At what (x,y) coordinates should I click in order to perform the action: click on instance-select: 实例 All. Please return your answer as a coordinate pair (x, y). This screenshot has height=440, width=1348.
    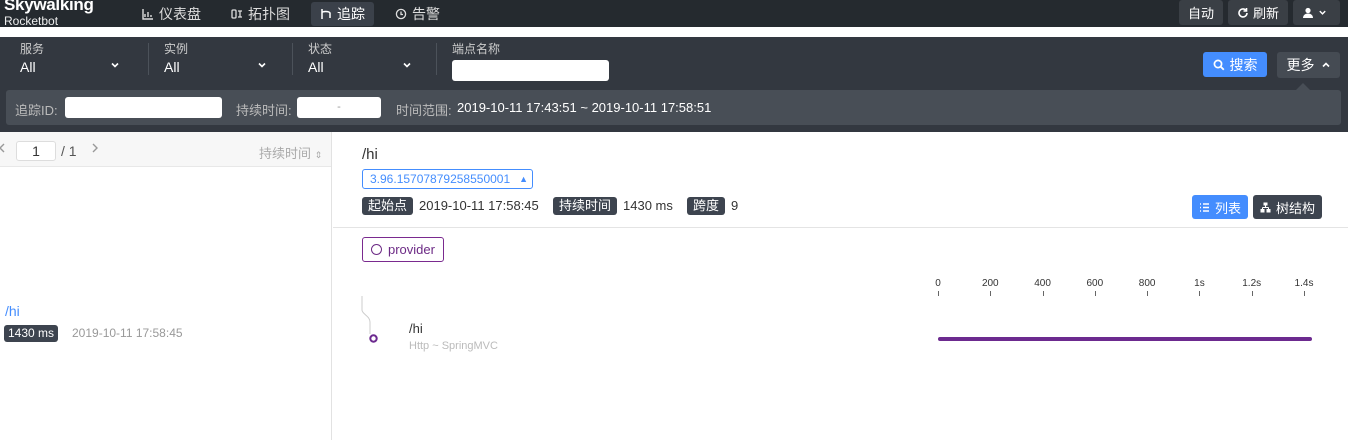
    Looking at the image, I should click on (220, 60).